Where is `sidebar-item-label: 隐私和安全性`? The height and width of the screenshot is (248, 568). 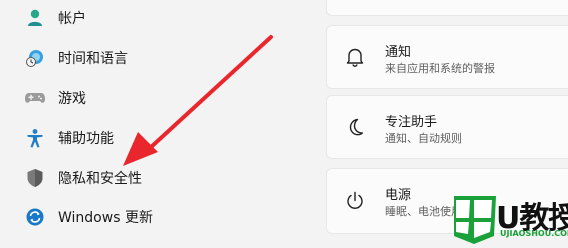 sidebar-item-label: 隐私和安全性 is located at coordinates (100, 179).